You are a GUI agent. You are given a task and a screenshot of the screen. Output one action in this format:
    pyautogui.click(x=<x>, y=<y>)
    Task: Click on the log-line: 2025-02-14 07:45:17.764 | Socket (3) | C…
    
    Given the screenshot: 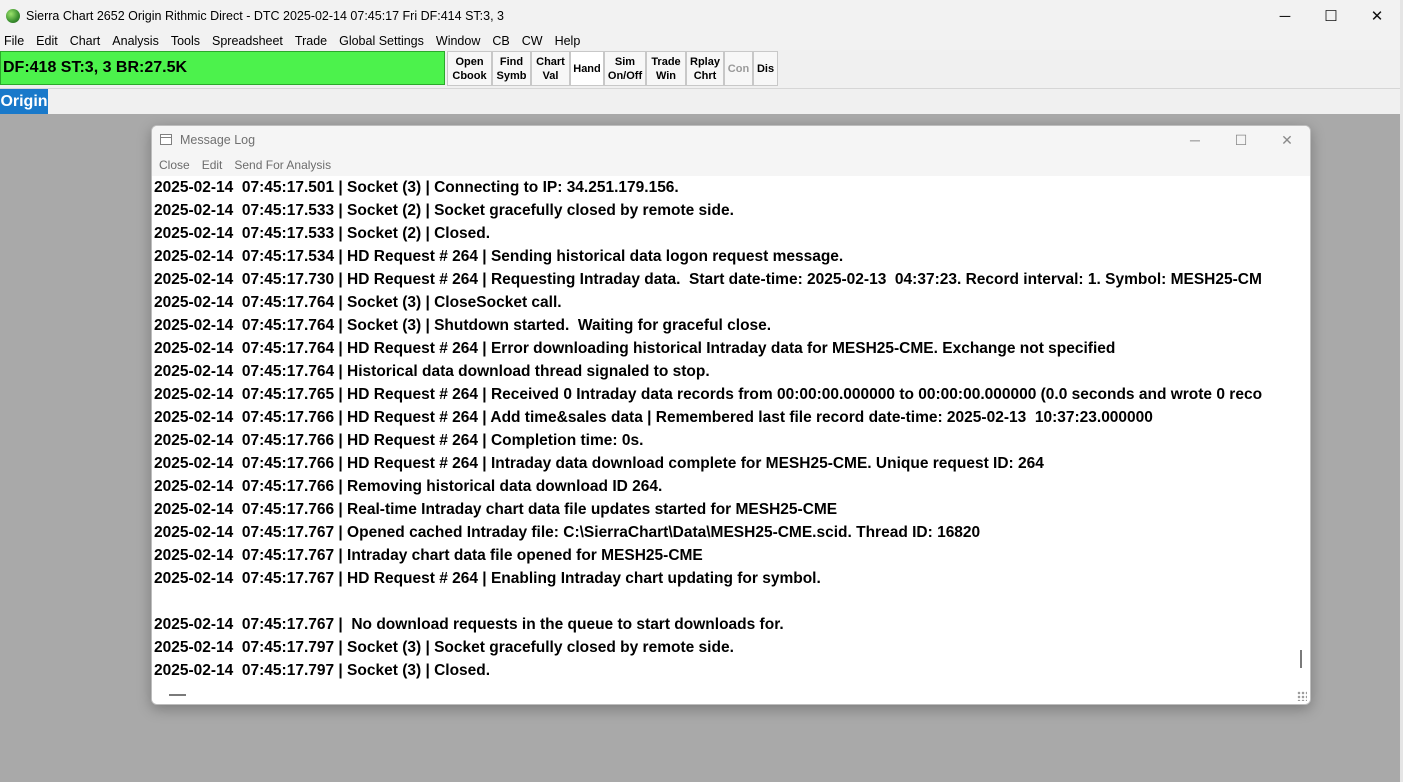 What is the action you would take?
    pyautogui.click(x=358, y=302)
    